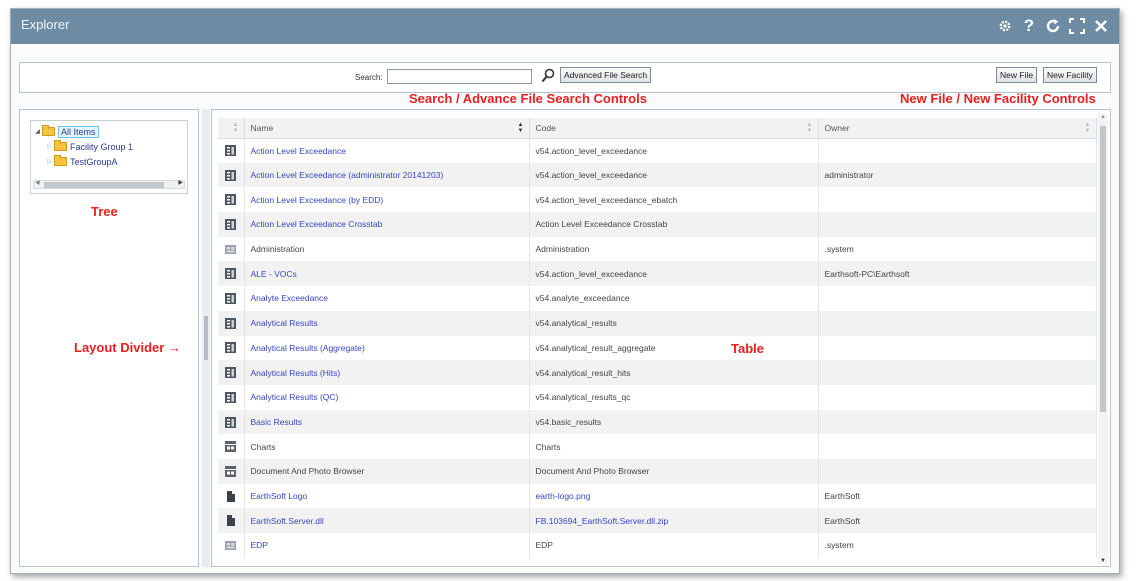 Image resolution: width=1139 pixels, height=581 pixels. I want to click on name-link: Basic Results, so click(277, 422).